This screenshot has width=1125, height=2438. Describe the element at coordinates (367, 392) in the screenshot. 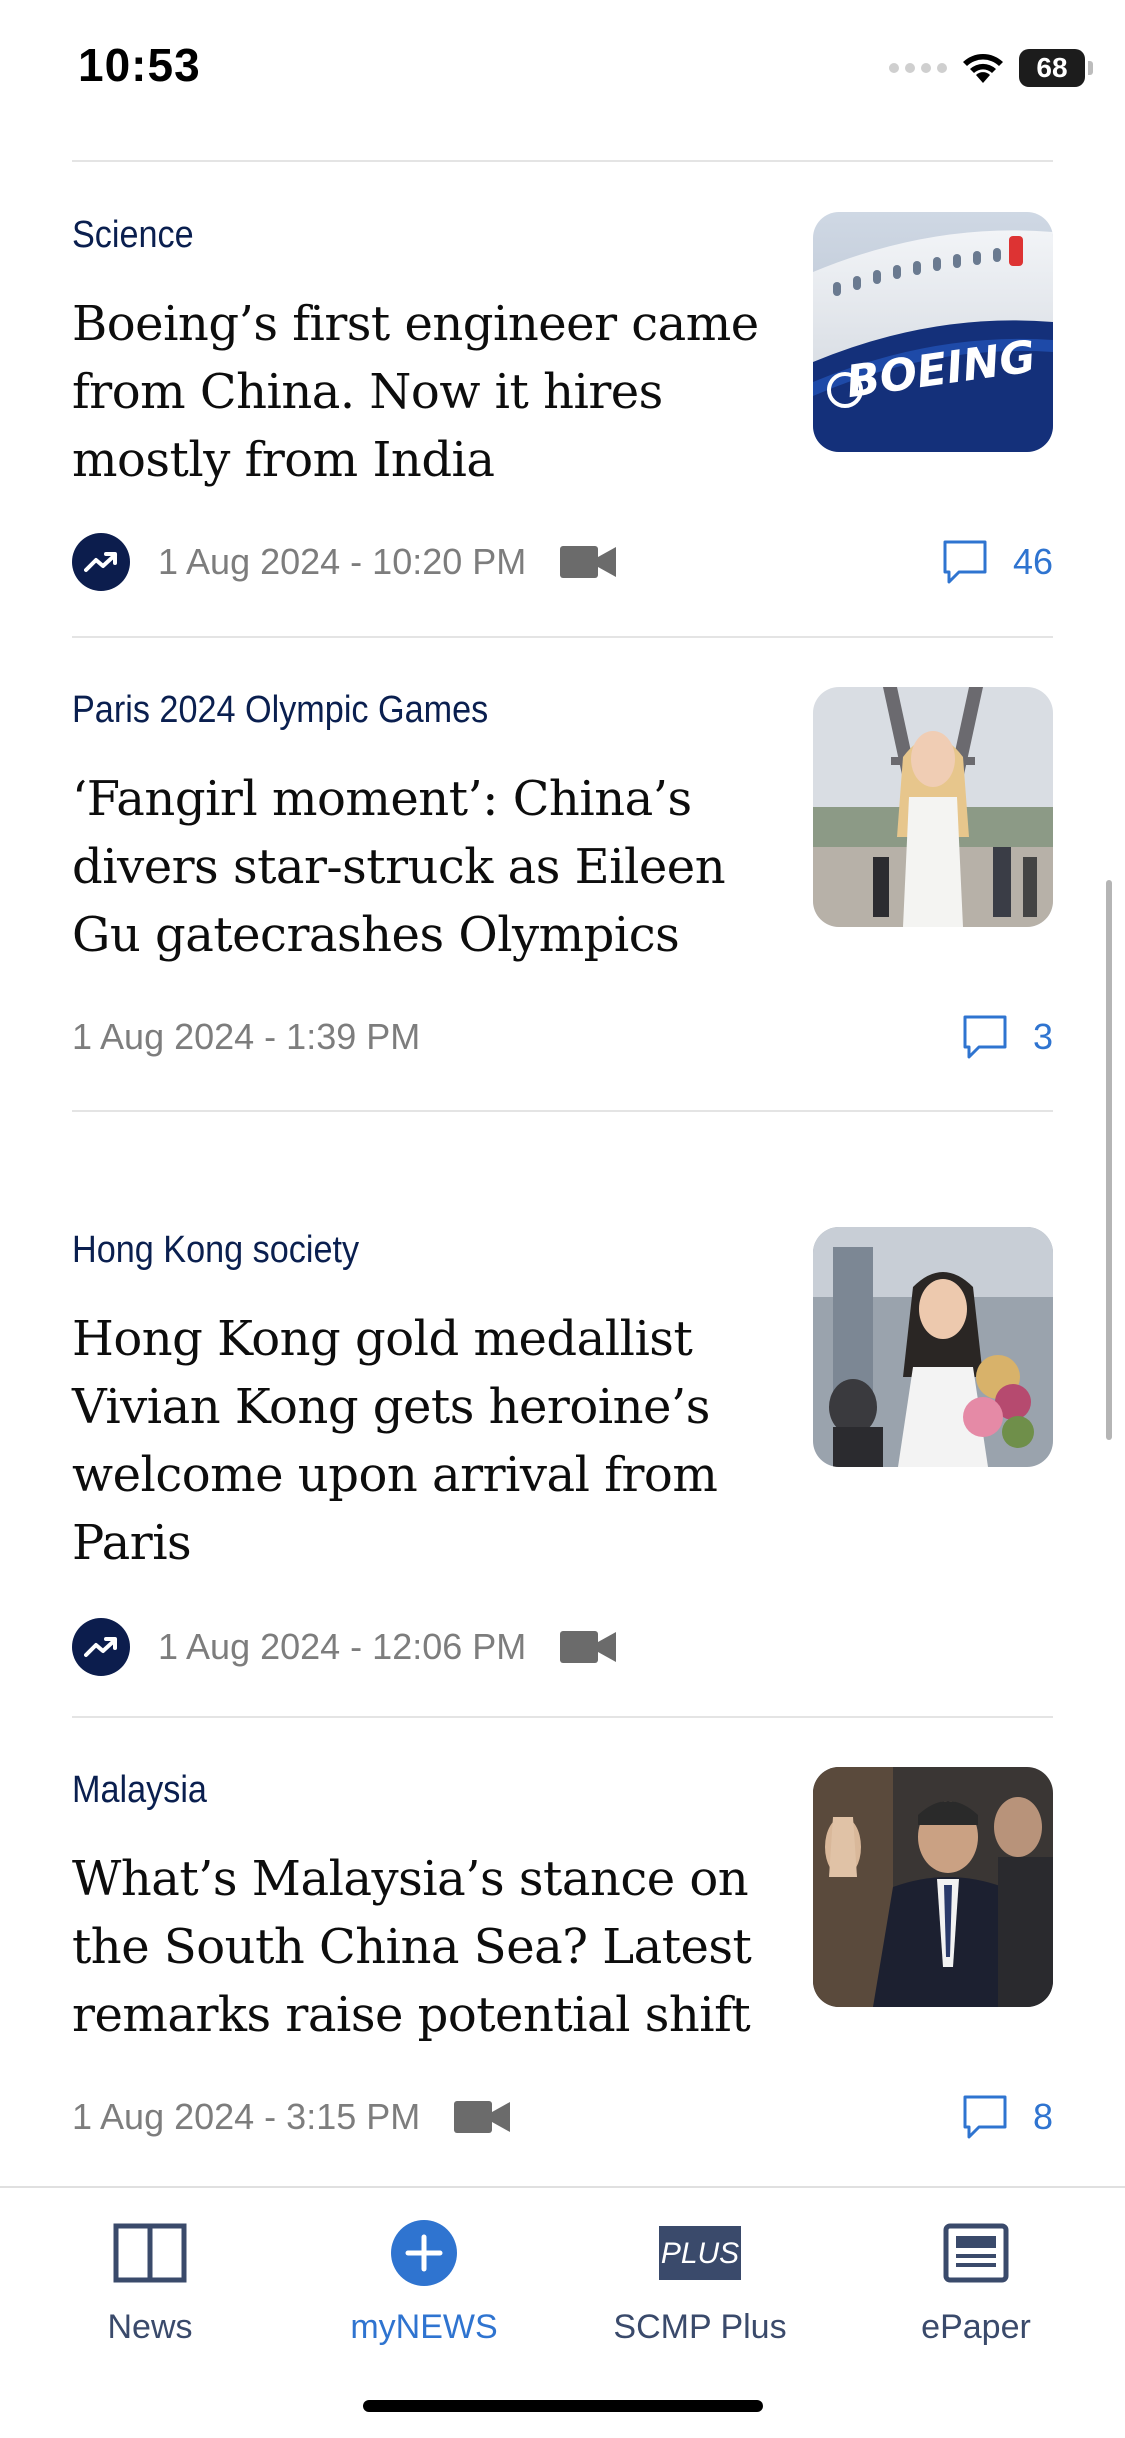

I see `headline-line: from China. Now it hires` at that location.